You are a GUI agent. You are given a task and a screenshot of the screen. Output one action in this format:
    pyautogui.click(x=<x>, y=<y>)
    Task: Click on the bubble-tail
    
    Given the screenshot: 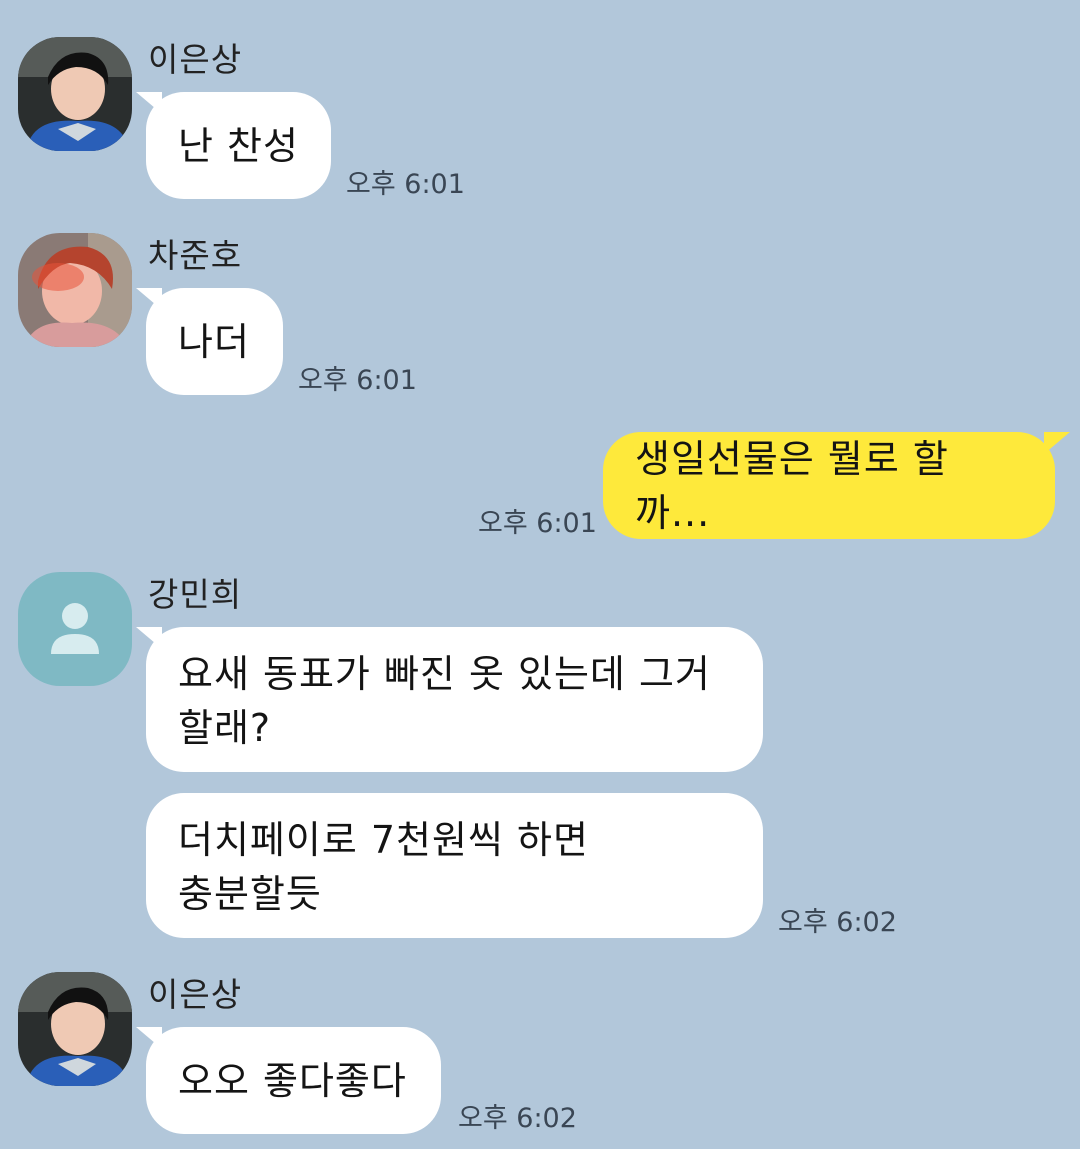 What is the action you would take?
    pyautogui.click(x=1057, y=443)
    